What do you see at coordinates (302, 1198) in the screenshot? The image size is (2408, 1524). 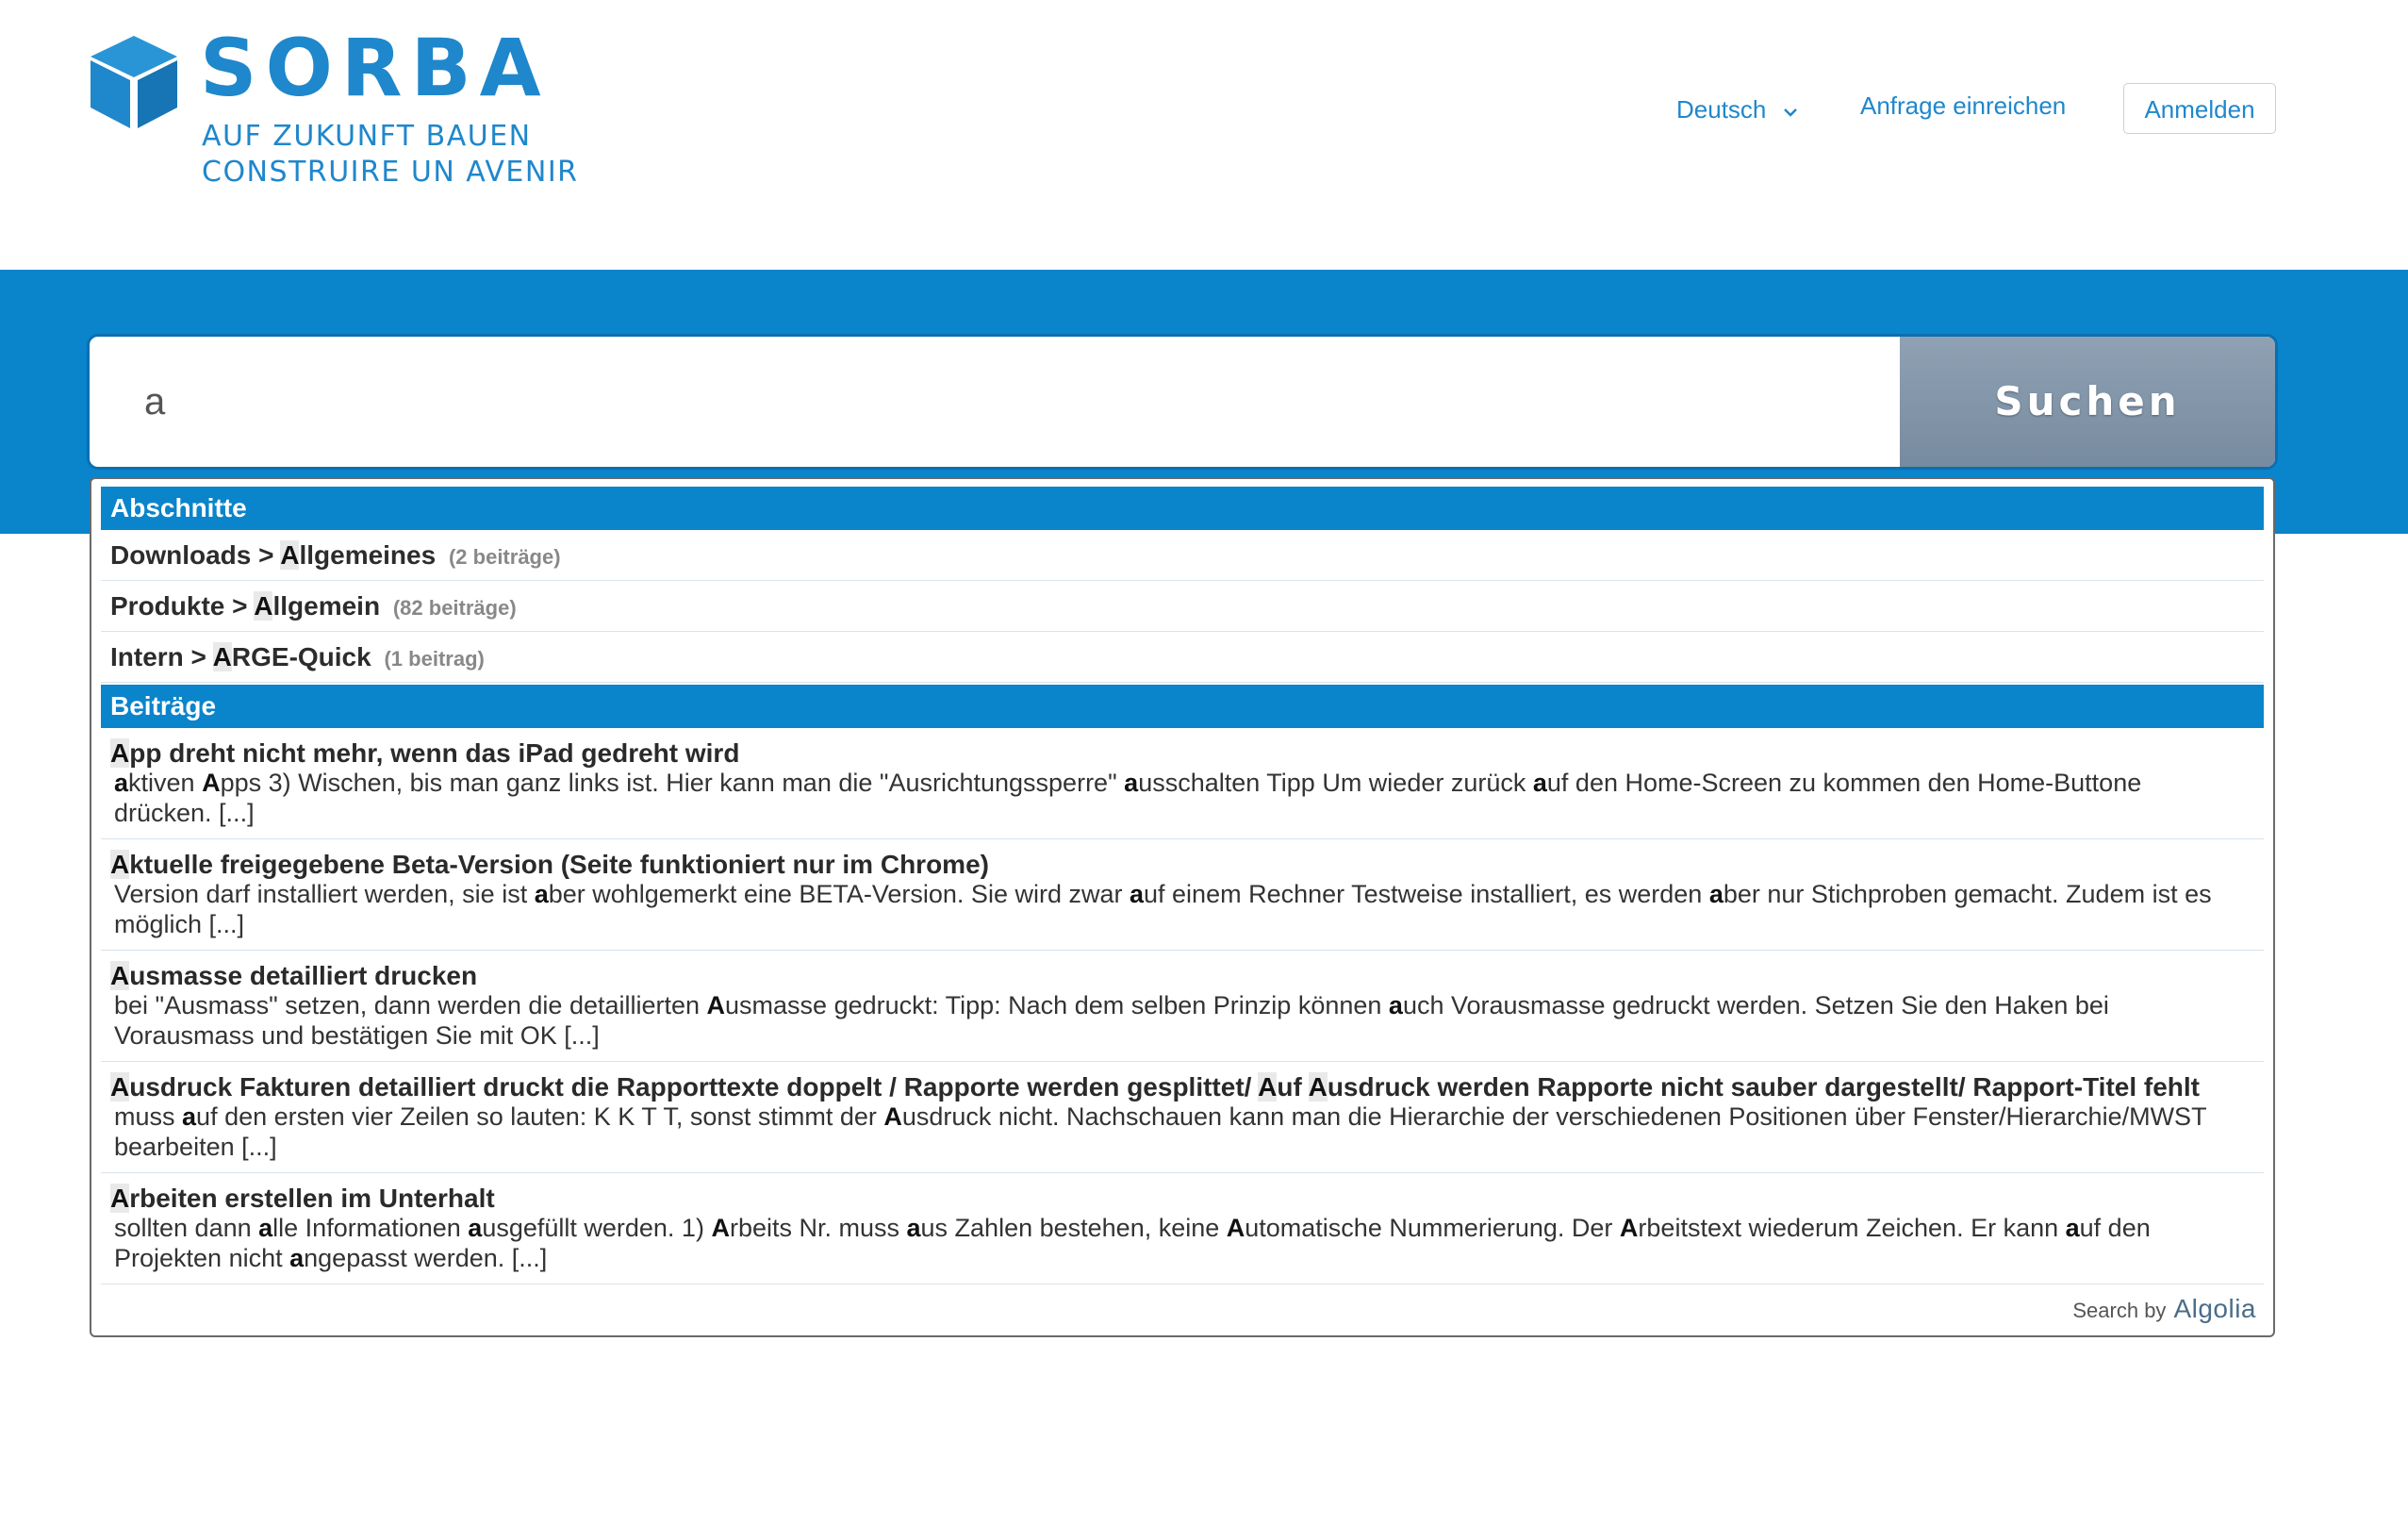 I see `post-title: Arbeiten erstellen im Unterhalt` at bounding box center [302, 1198].